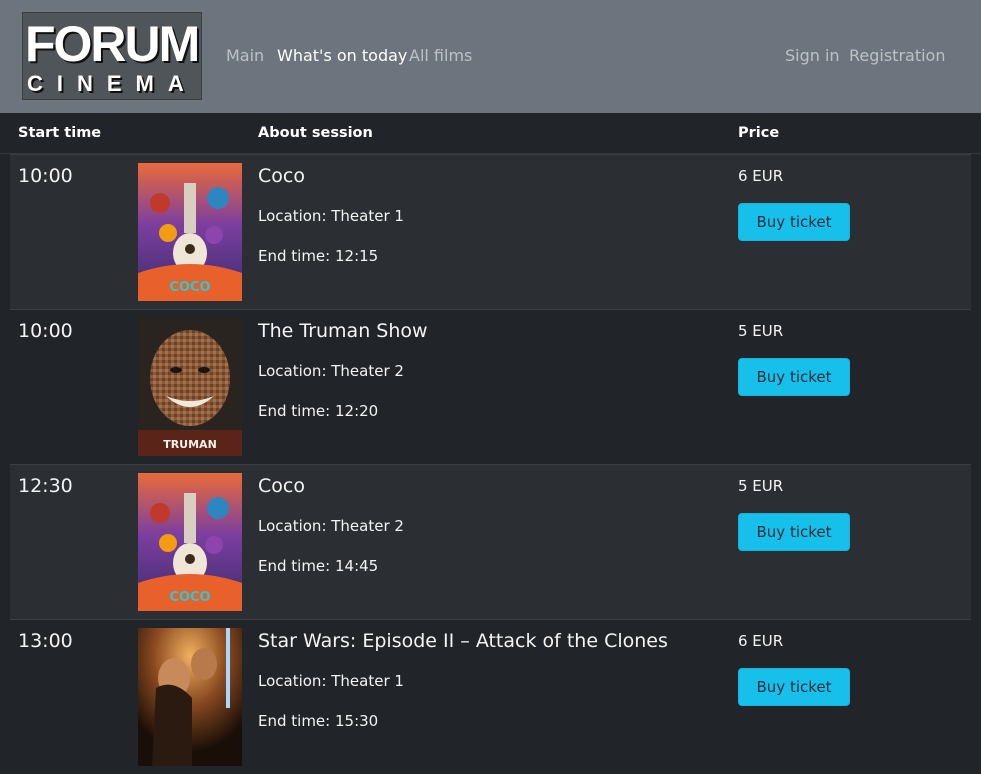  I want to click on session-end-time: End time: 14:45, so click(318, 566).